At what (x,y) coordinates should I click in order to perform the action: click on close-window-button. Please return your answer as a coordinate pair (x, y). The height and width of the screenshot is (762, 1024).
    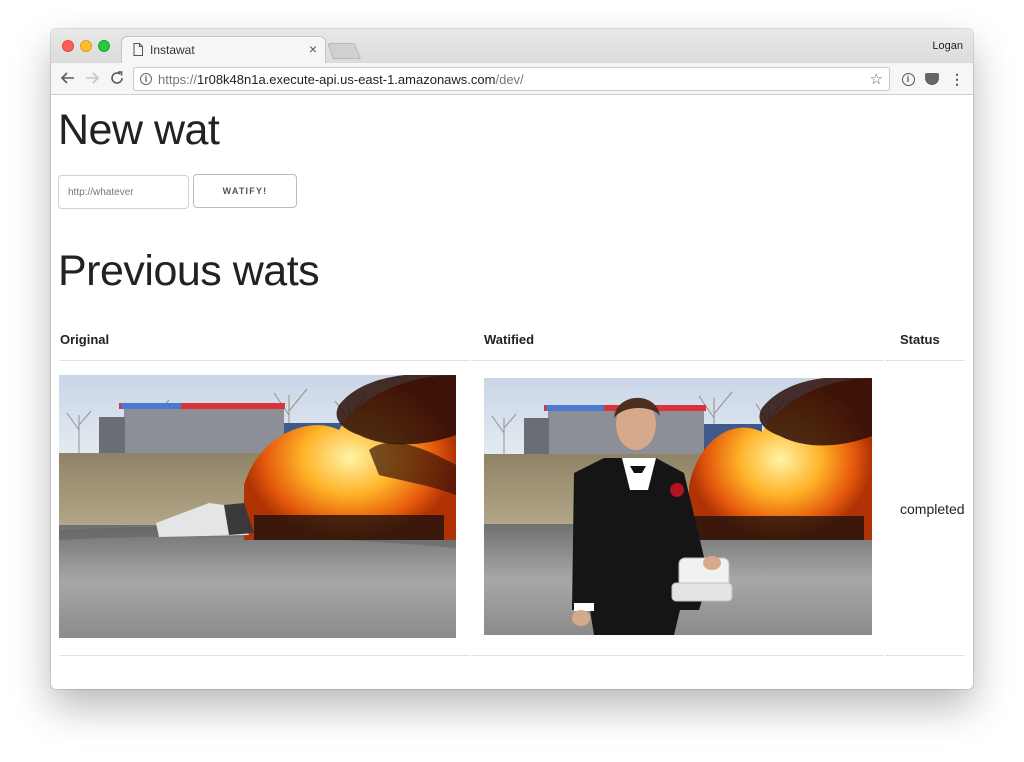
    Looking at the image, I should click on (68, 46).